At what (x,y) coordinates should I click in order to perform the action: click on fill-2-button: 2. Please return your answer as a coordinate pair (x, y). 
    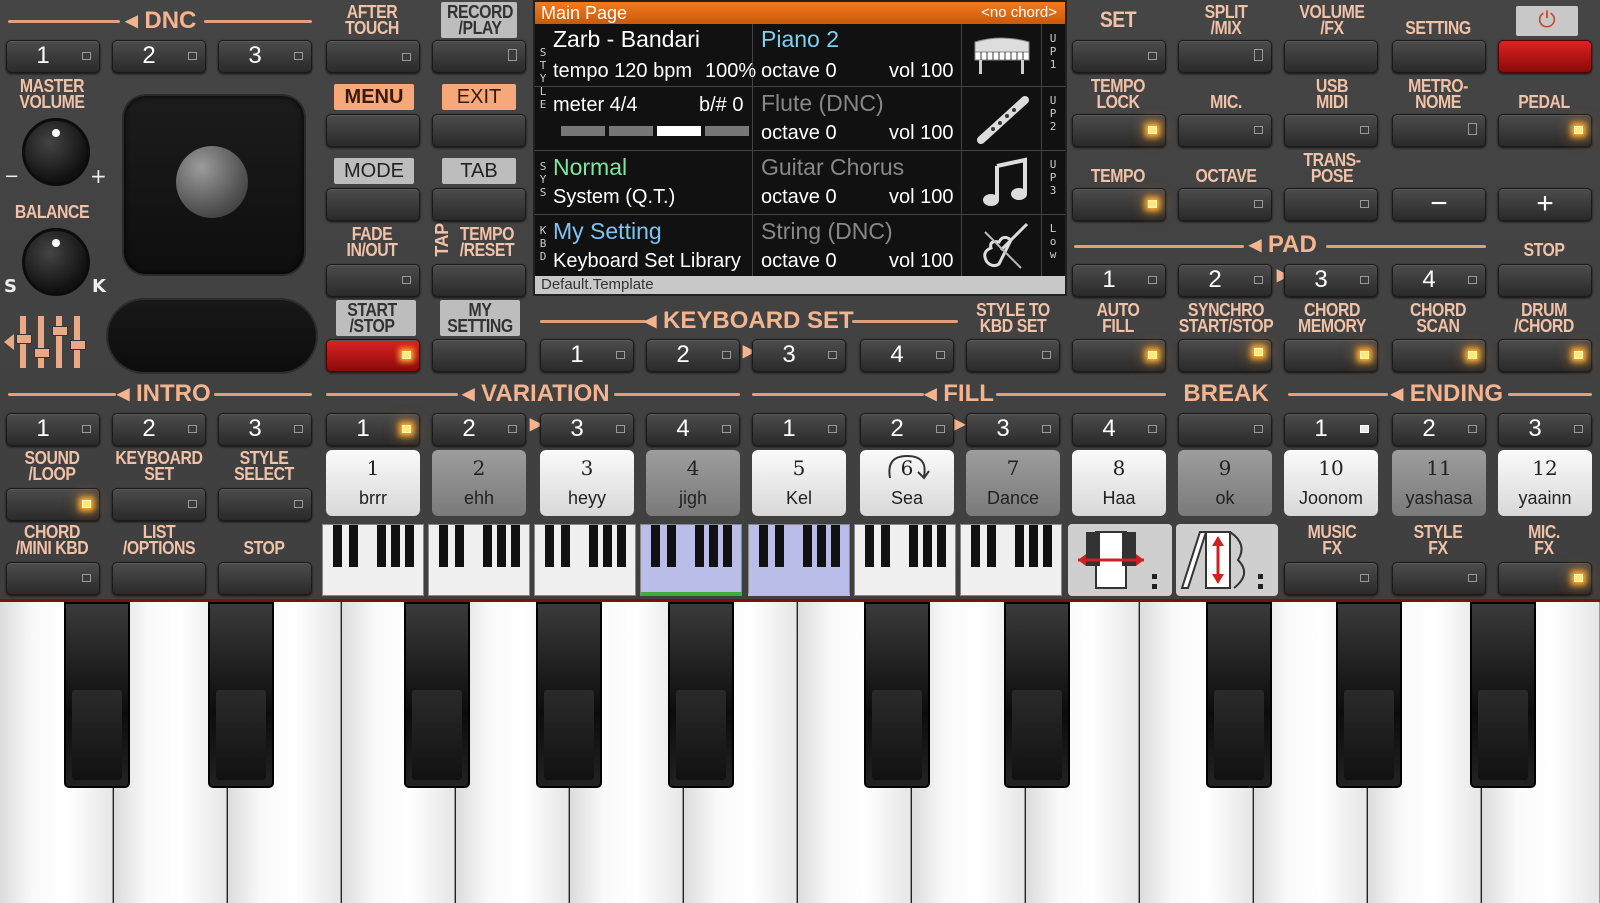
    Looking at the image, I should click on (907, 429).